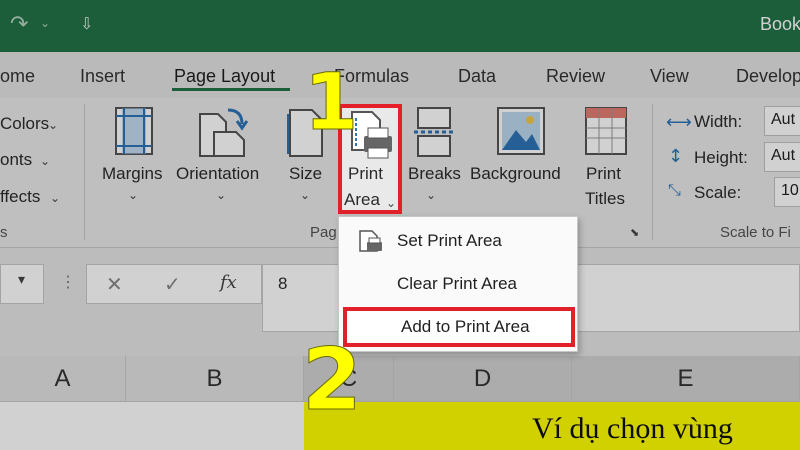 The height and width of the screenshot is (450, 800). I want to click on print-area-label-1: Print, so click(365, 173).